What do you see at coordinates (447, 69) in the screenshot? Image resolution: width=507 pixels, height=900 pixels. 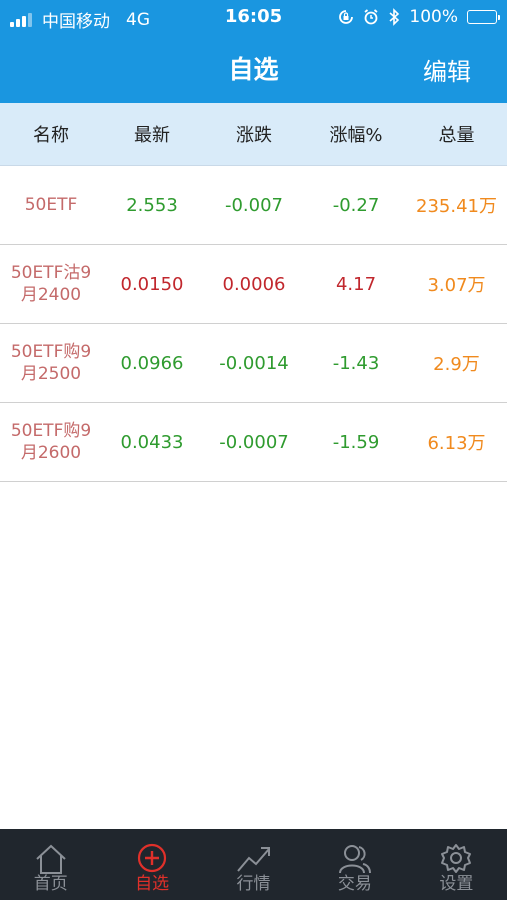 I see `edit-button: 编辑` at bounding box center [447, 69].